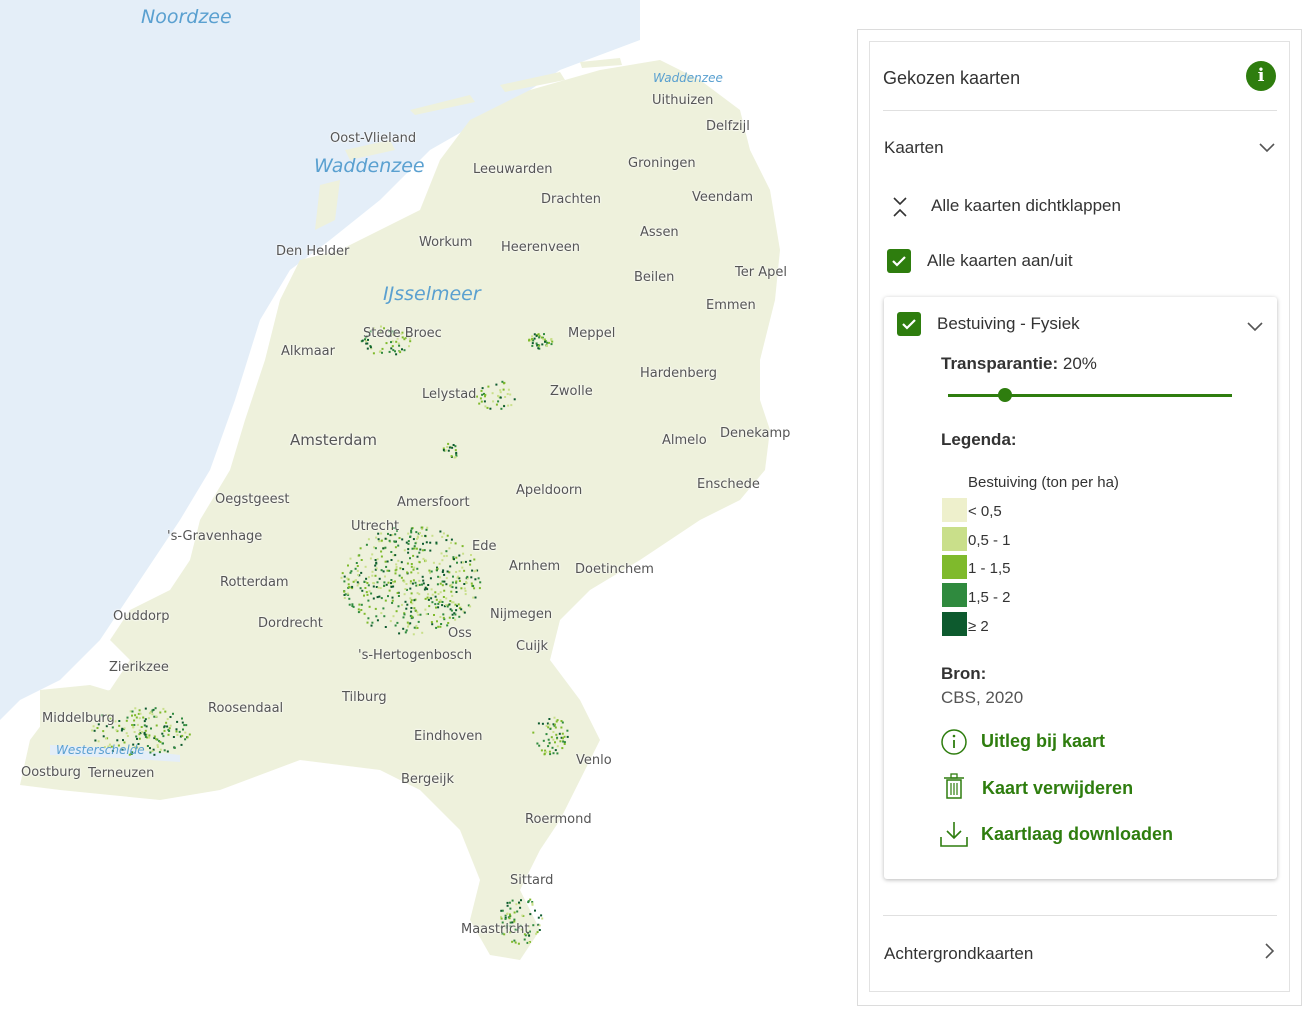 Image resolution: width=1308 pixels, height=1016 pixels. I want to click on toggle-all-checkbox, so click(899, 261).